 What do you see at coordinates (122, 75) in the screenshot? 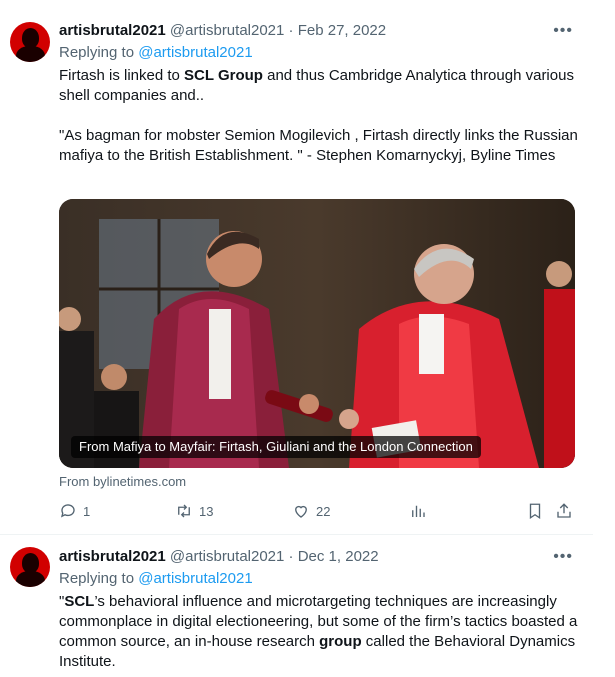
I see `text-fragment: Firtash is linked to` at bounding box center [122, 75].